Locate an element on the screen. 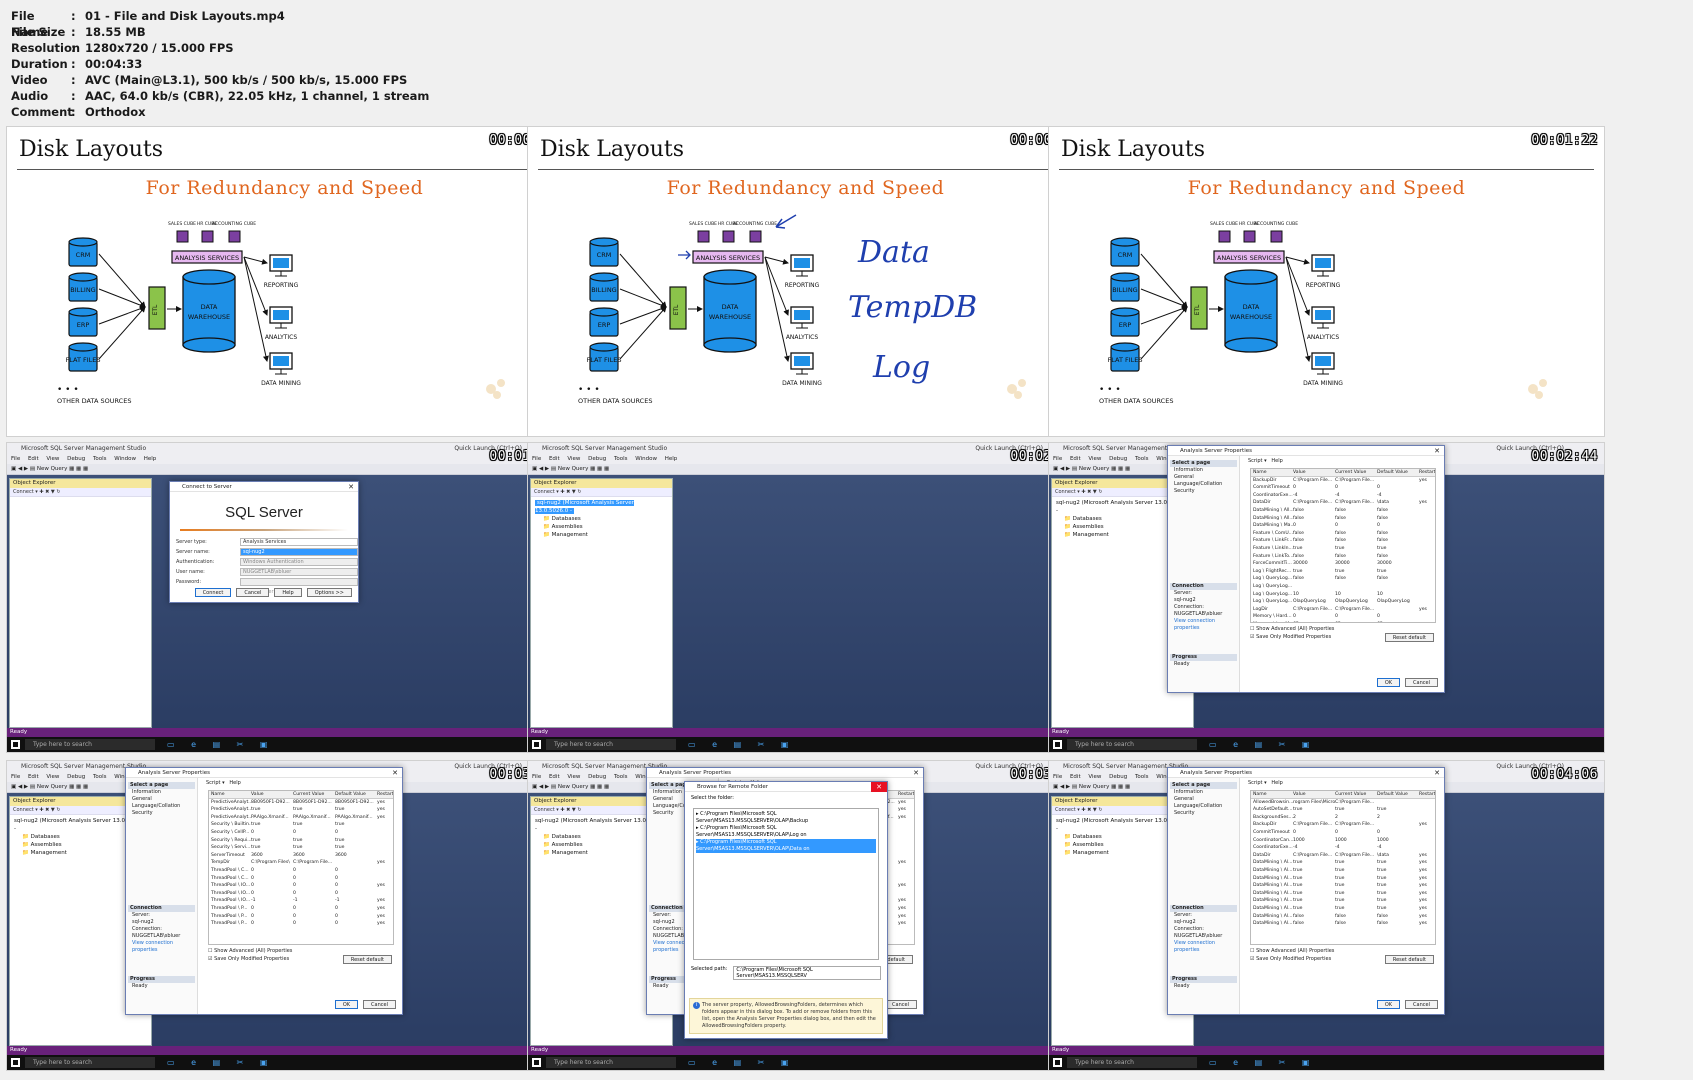 The image size is (1693, 1080). form-field: sql-nug2 is located at coordinates (299, 552).